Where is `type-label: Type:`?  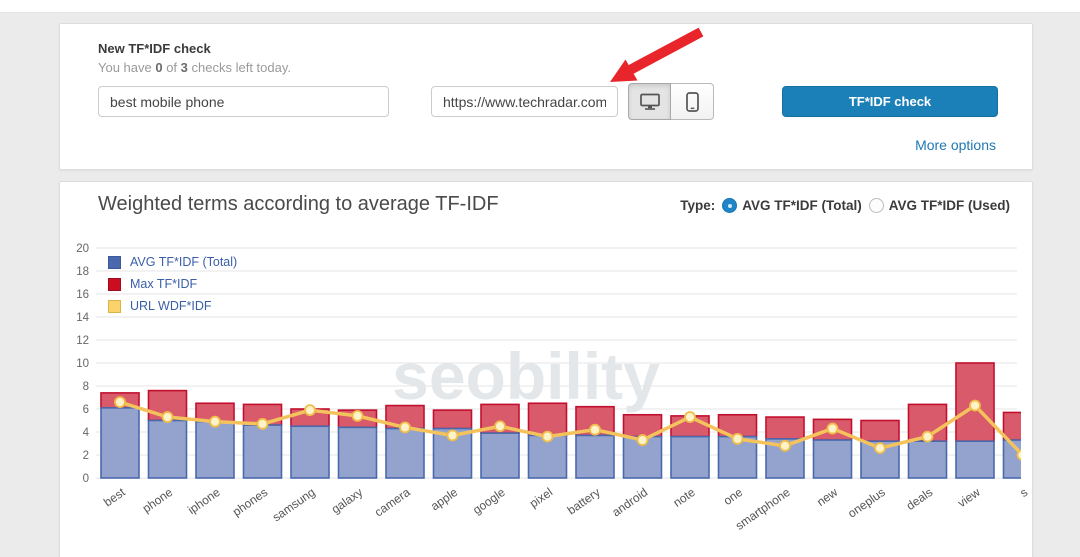
type-label: Type: is located at coordinates (698, 205).